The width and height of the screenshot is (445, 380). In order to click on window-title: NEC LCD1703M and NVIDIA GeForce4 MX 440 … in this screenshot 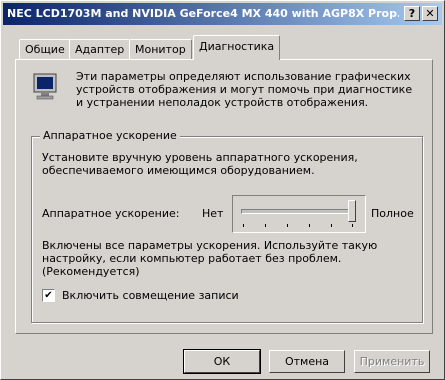, I will do `click(203, 13)`.